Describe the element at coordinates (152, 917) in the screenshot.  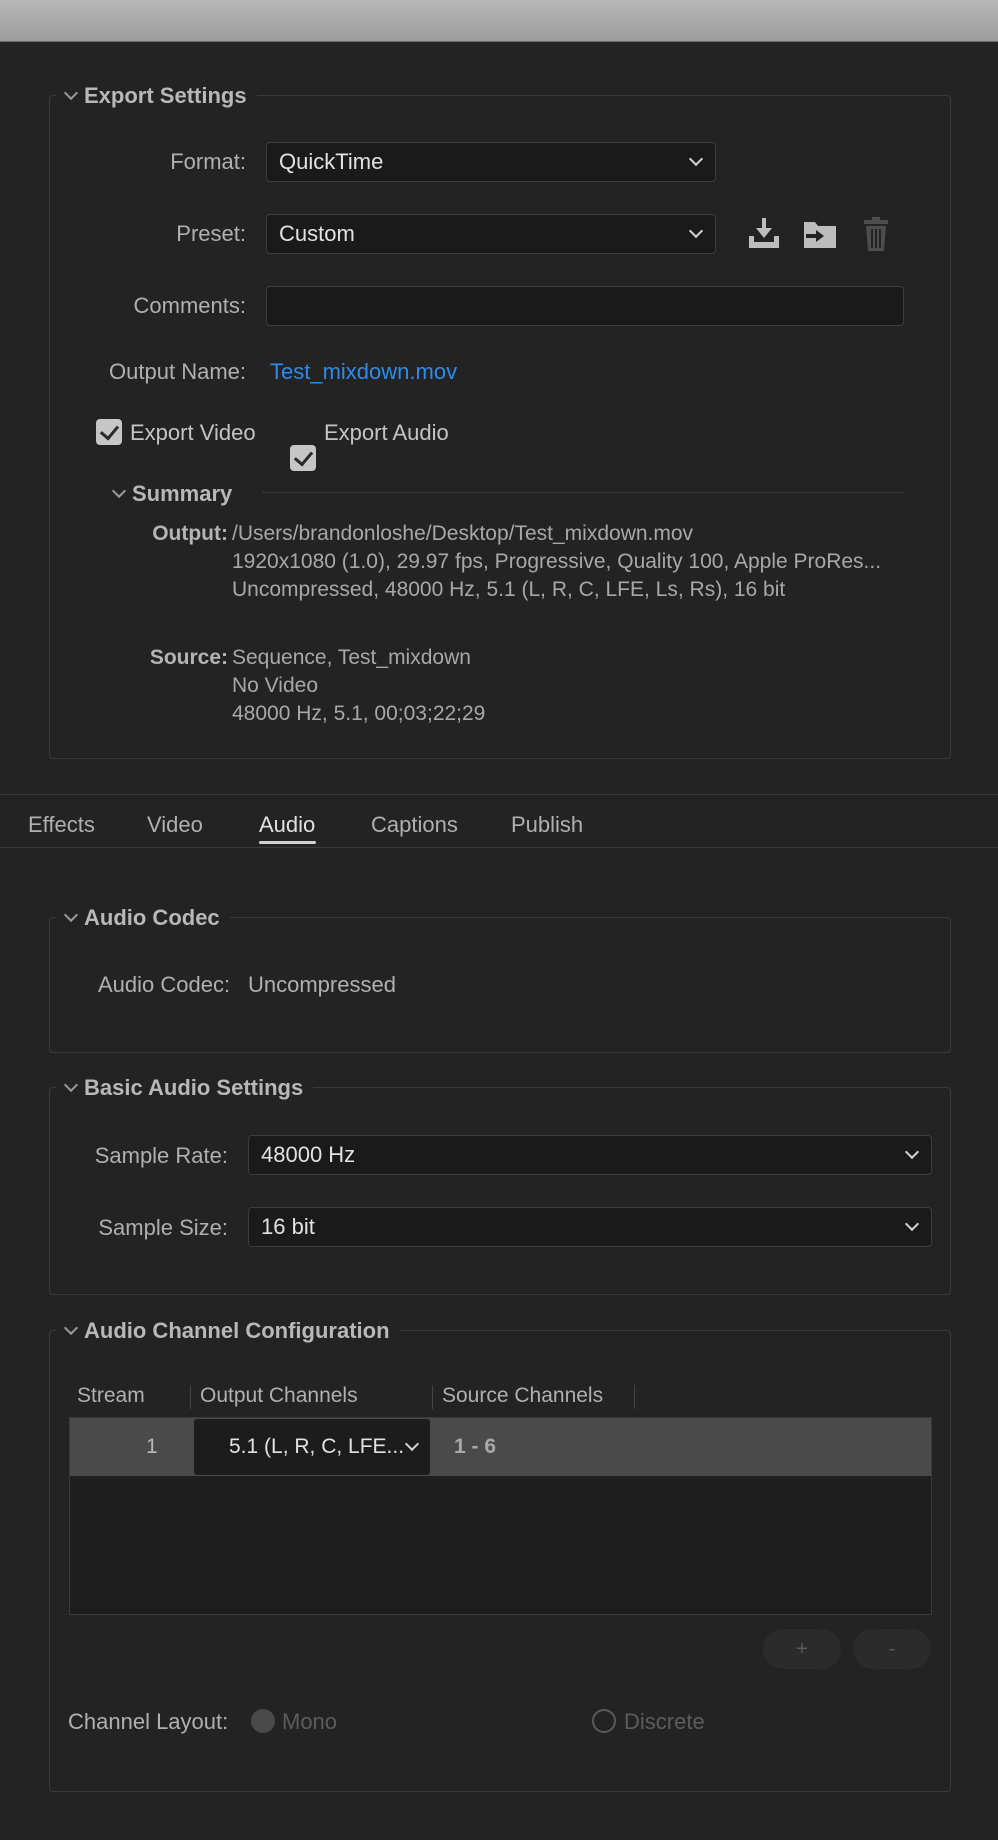
I see `audio-codec-title: Audio Codec` at that location.